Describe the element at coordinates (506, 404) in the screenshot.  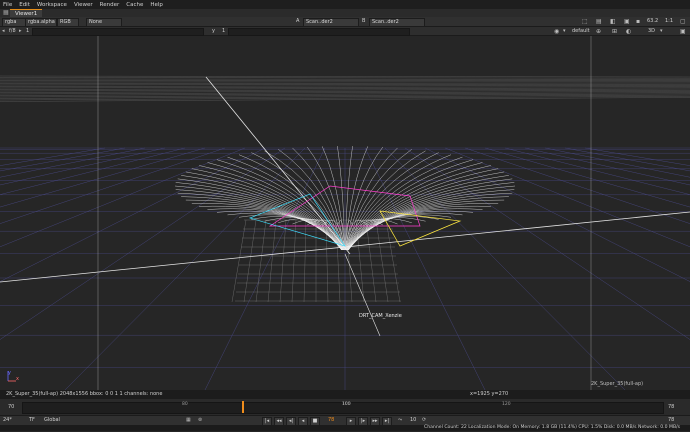
I see `timeline-tick: 120` at that location.